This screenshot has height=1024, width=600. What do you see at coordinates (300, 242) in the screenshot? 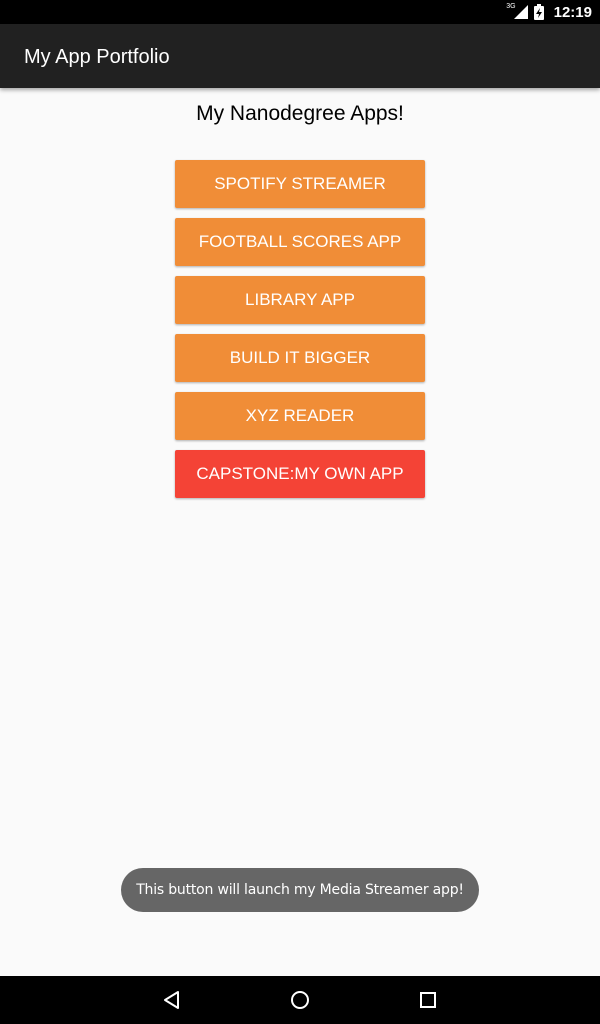
I see `football-scores-app-button: FOOTBALL SCORES APP` at bounding box center [300, 242].